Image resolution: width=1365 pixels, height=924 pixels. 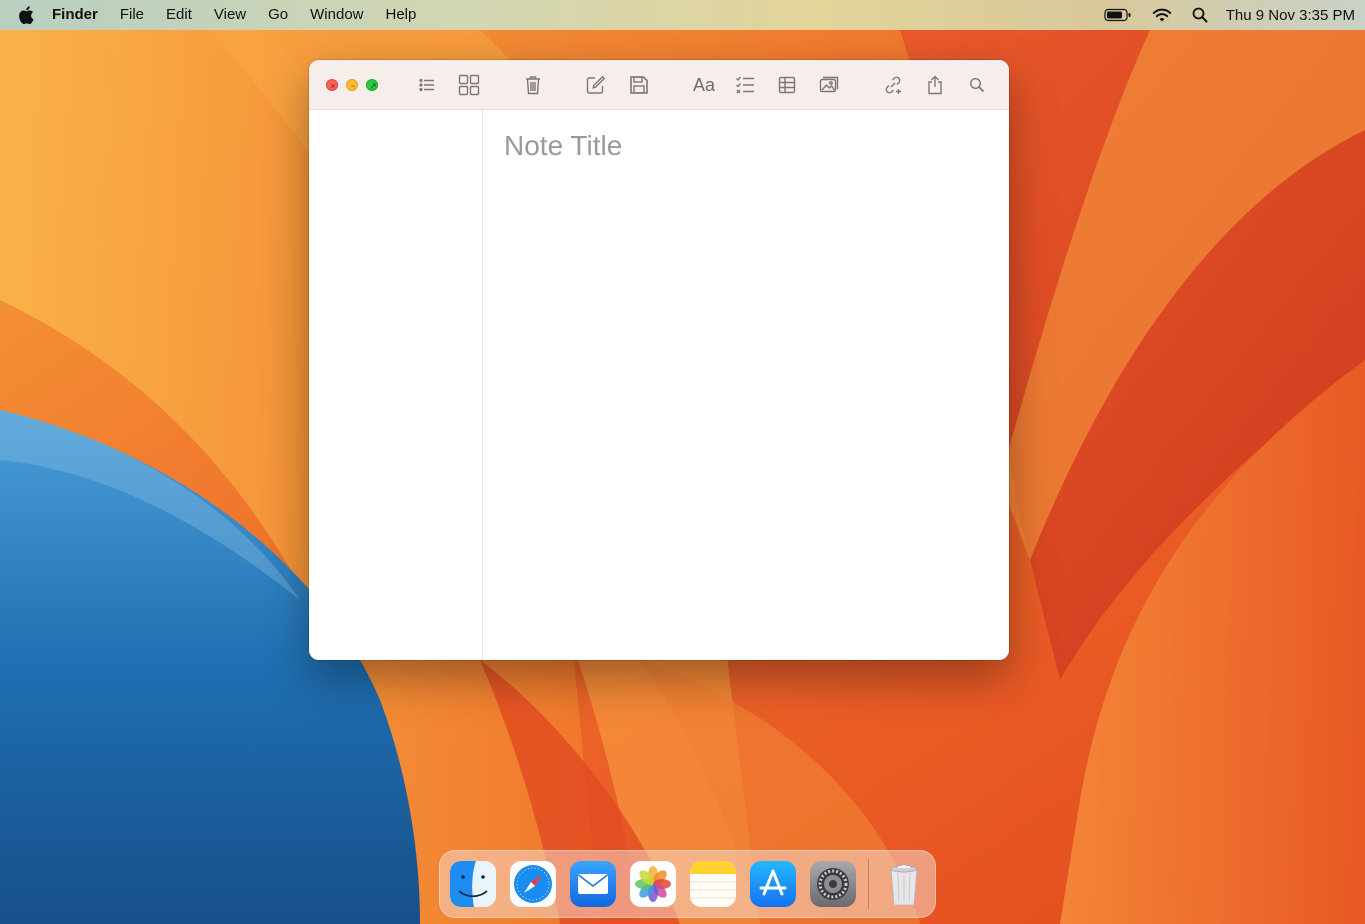 I want to click on share-button, so click(x=935, y=85).